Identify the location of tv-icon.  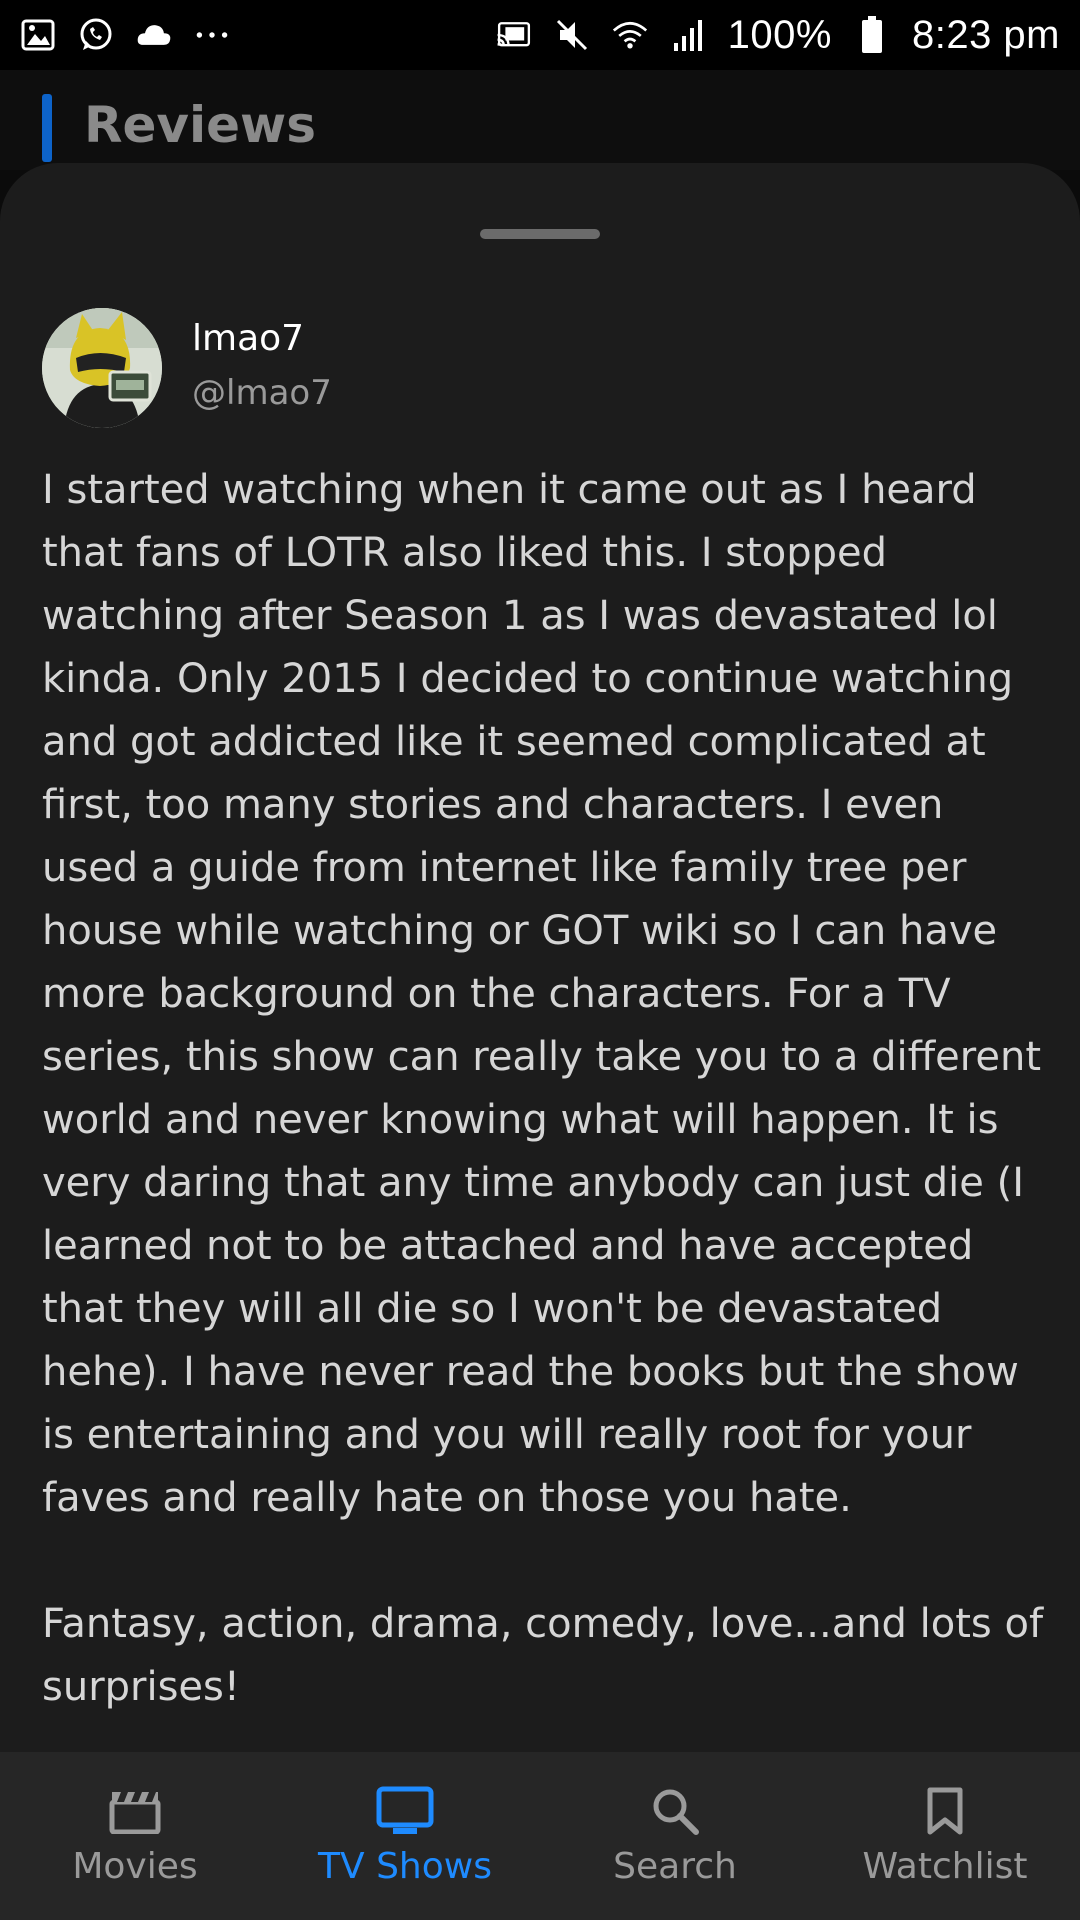
(405, 1811).